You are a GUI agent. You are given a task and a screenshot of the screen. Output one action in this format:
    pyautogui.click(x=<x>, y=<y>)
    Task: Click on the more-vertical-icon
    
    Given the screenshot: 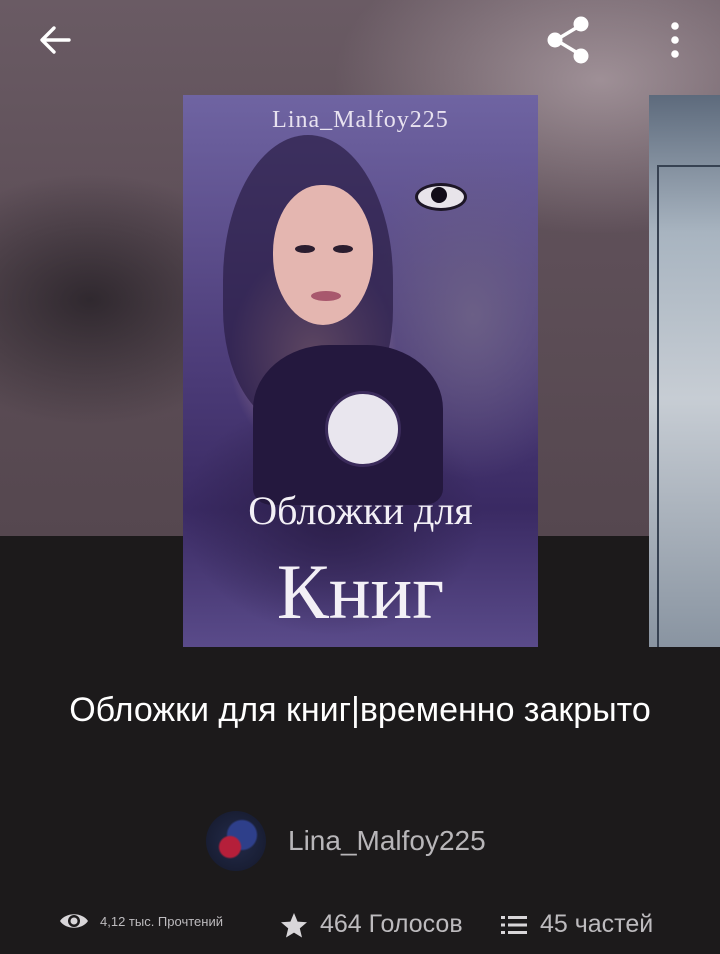 What is the action you would take?
    pyautogui.click(x=675, y=40)
    